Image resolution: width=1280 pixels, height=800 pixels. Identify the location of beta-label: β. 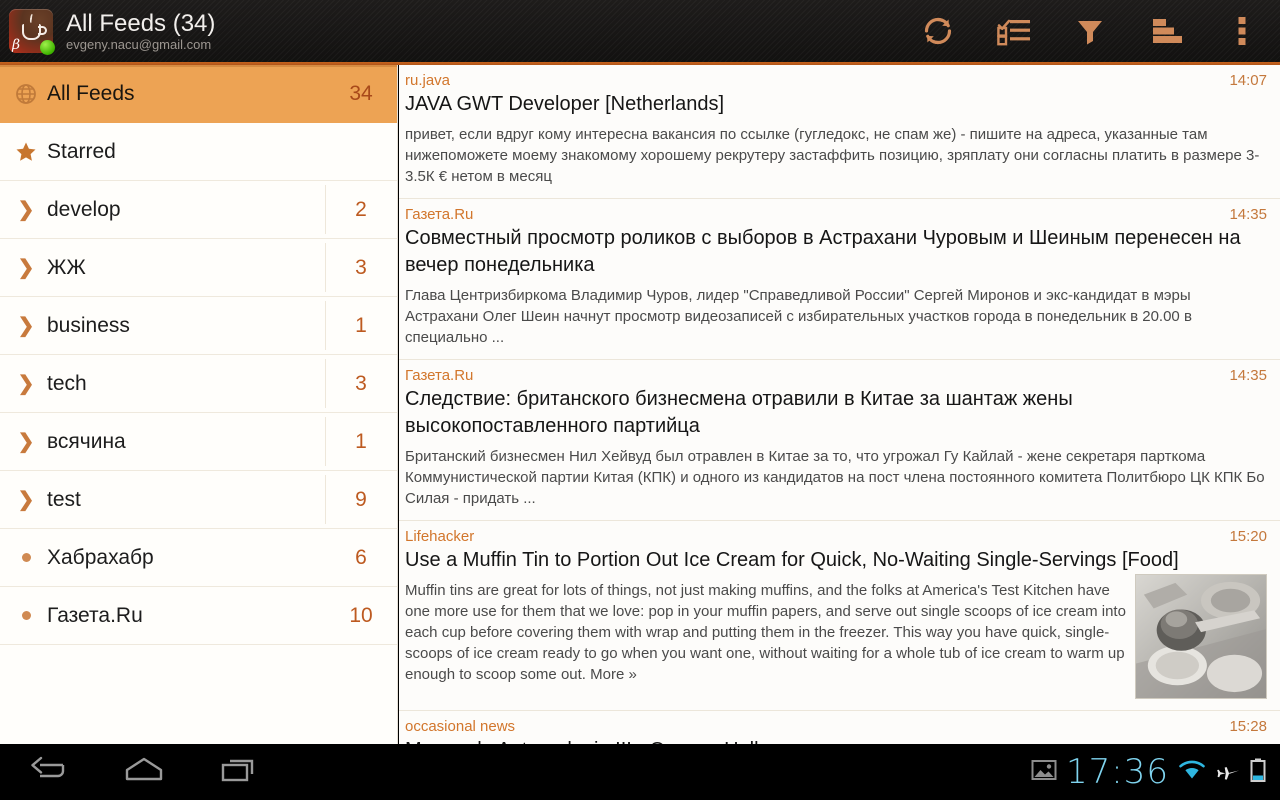
(16, 45).